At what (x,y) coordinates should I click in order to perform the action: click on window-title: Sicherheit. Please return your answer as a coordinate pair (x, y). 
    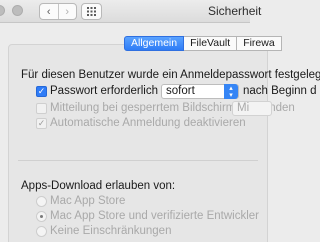
    Looking at the image, I should click on (235, 11).